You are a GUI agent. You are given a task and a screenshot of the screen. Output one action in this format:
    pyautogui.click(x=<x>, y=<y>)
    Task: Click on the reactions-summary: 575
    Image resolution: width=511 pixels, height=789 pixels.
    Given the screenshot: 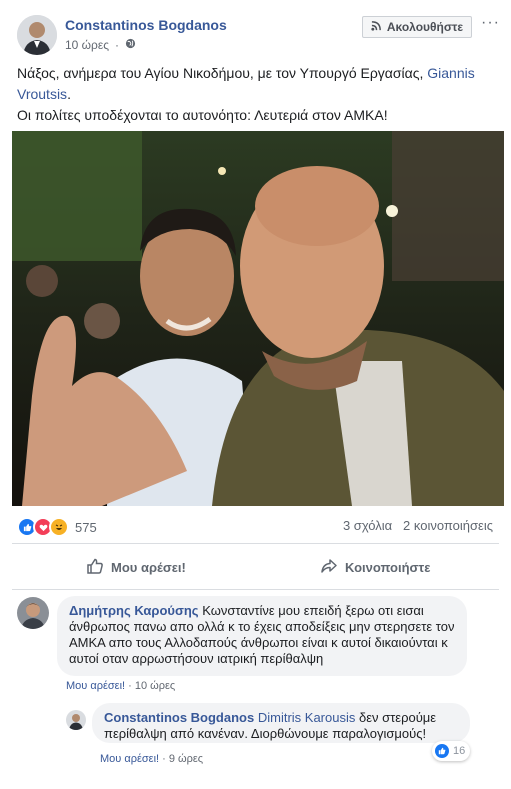 What is the action you would take?
    pyautogui.click(x=57, y=527)
    